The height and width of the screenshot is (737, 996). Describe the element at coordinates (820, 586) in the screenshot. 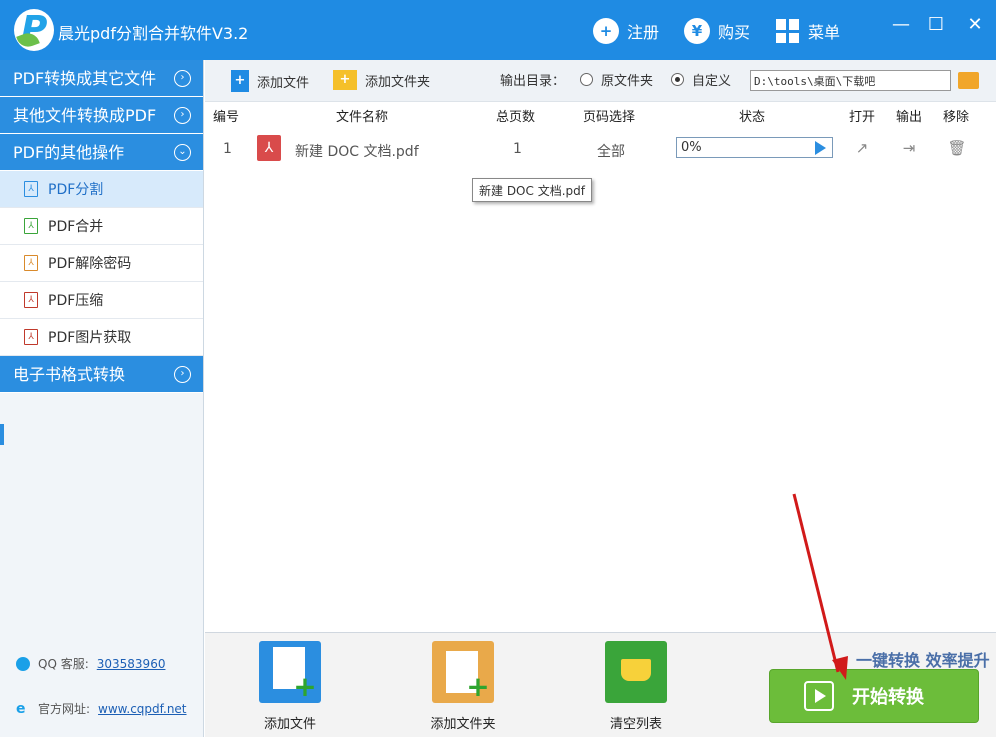

I see `annotation-arrow` at that location.